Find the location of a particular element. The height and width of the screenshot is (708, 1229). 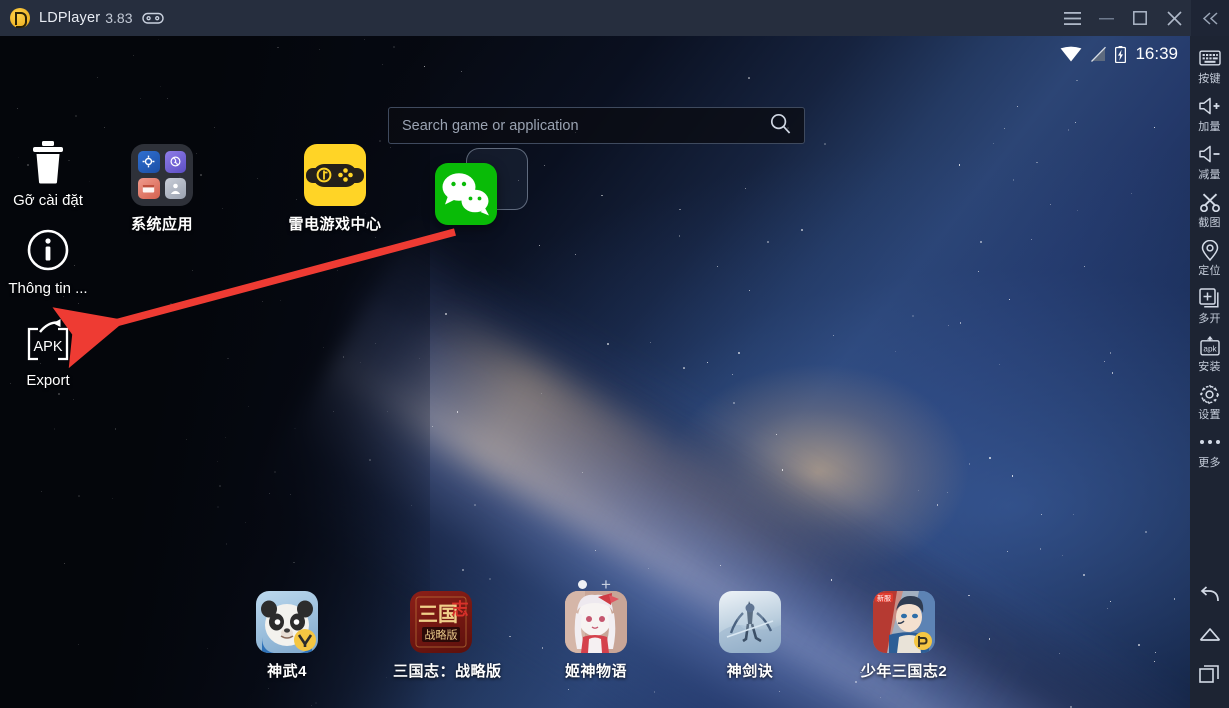

sidebar-item-label: 更多 is located at coordinates (1209, 463).